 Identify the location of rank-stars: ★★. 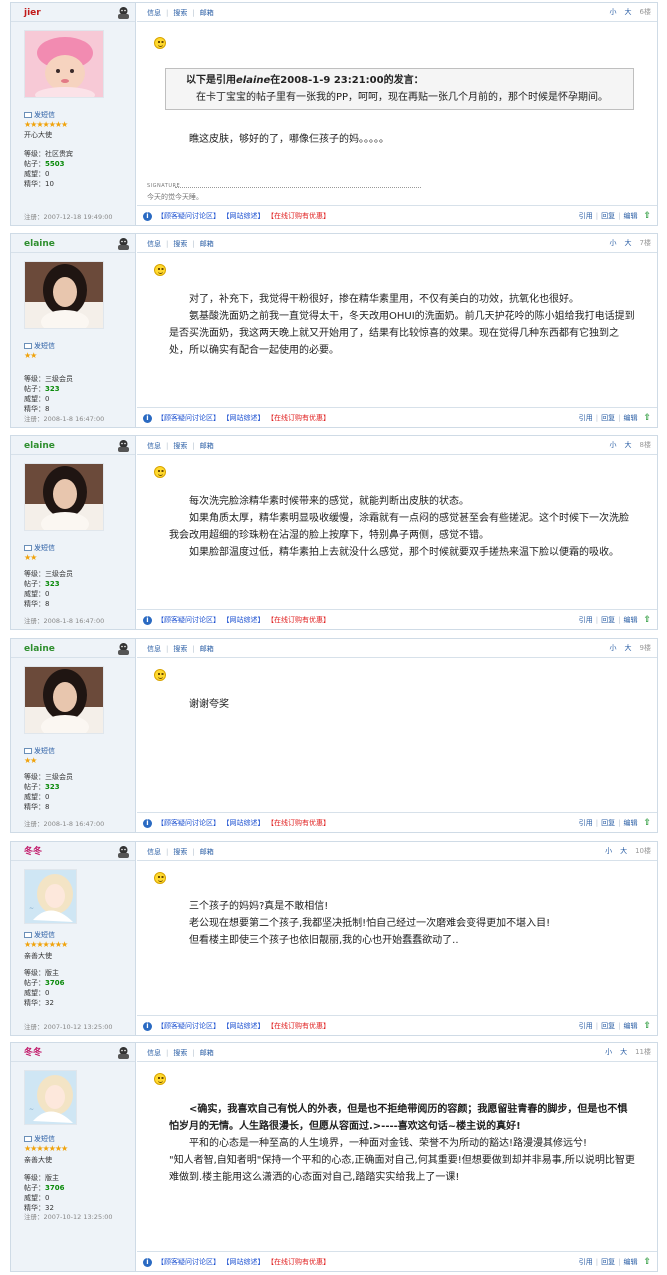
(30, 557).